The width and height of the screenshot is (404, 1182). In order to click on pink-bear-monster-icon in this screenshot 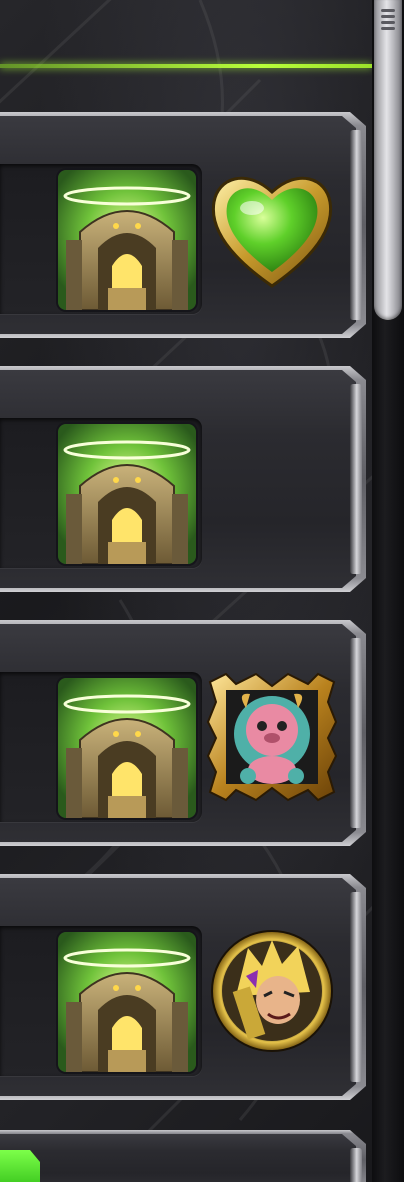, I will do `click(272, 737)`.